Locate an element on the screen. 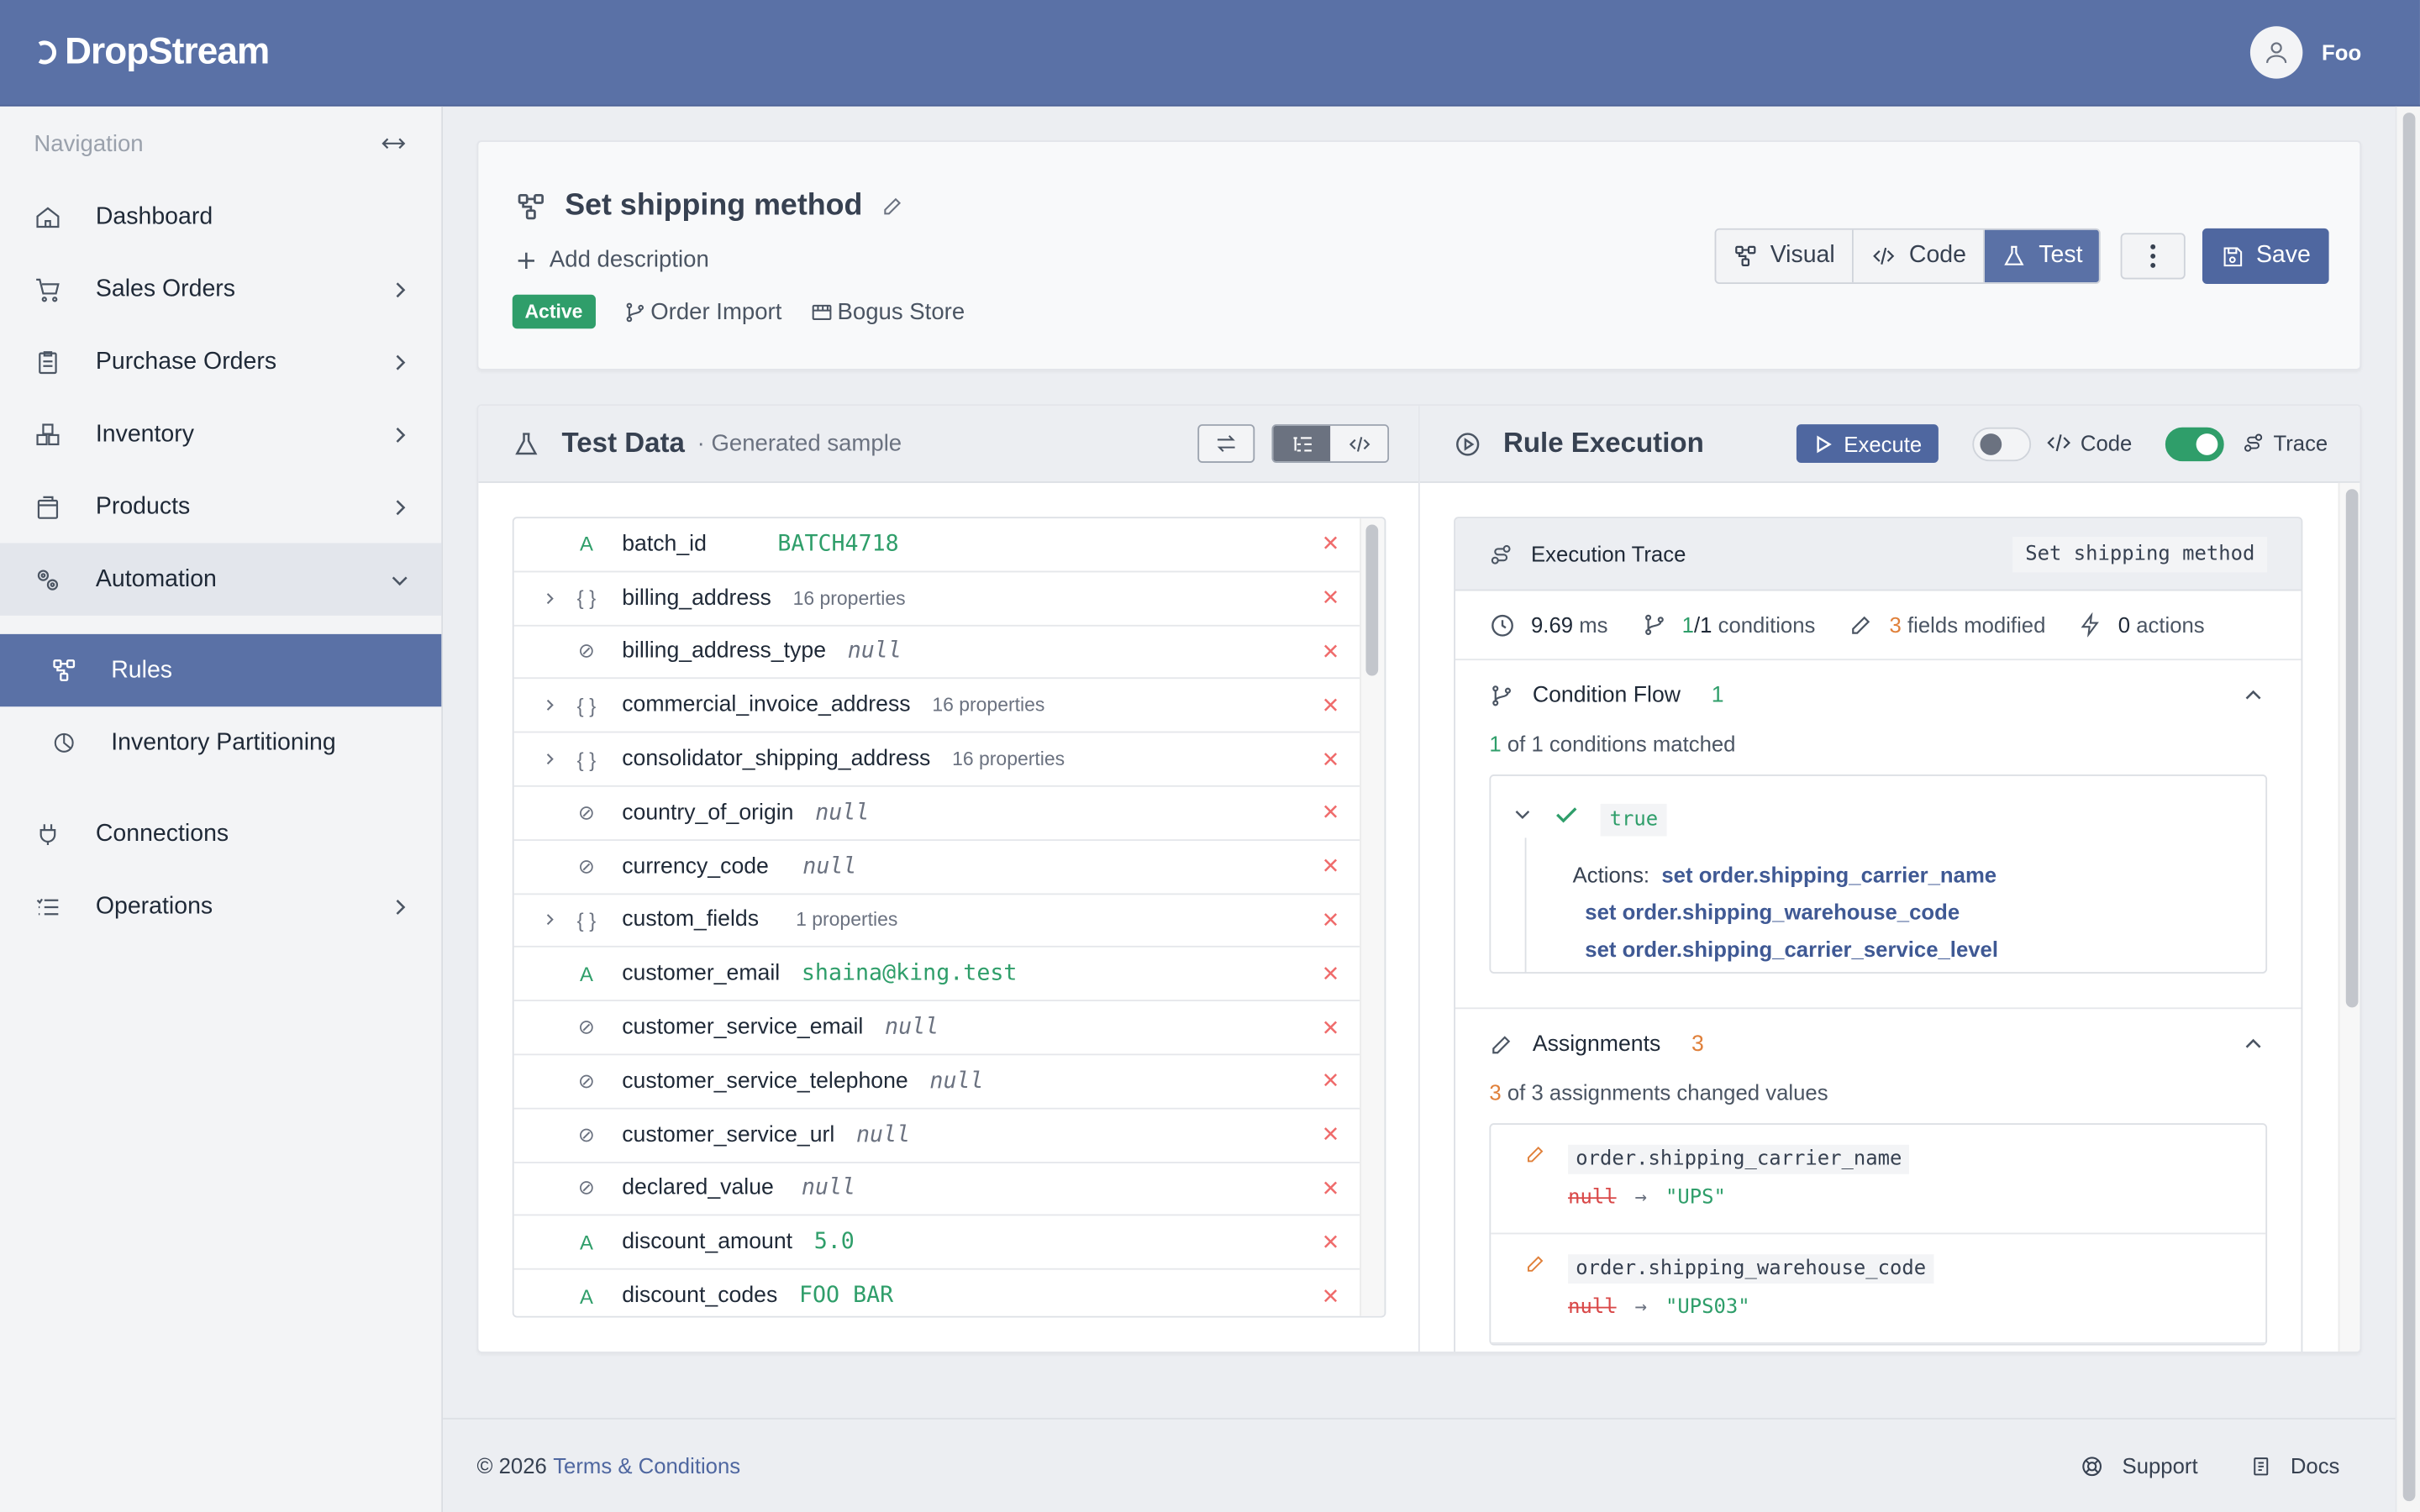 The height and width of the screenshot is (1512, 2420). table-row: { } billing_address 16 properties ✕ is located at coordinates (937, 599).